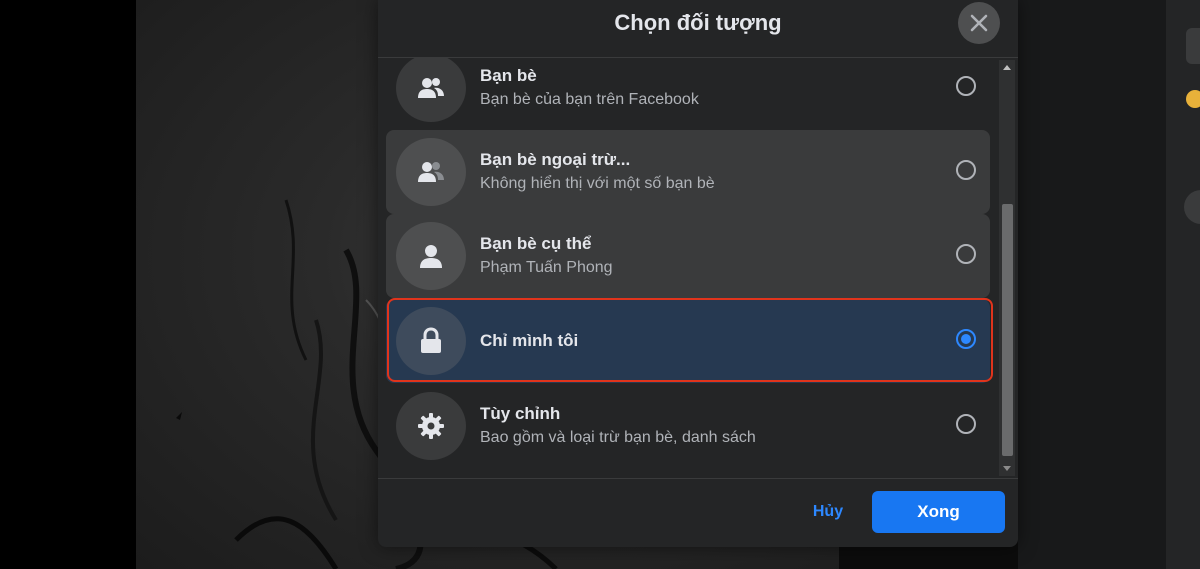 This screenshot has height=569, width=1200. I want to click on close-button, so click(979, 23).